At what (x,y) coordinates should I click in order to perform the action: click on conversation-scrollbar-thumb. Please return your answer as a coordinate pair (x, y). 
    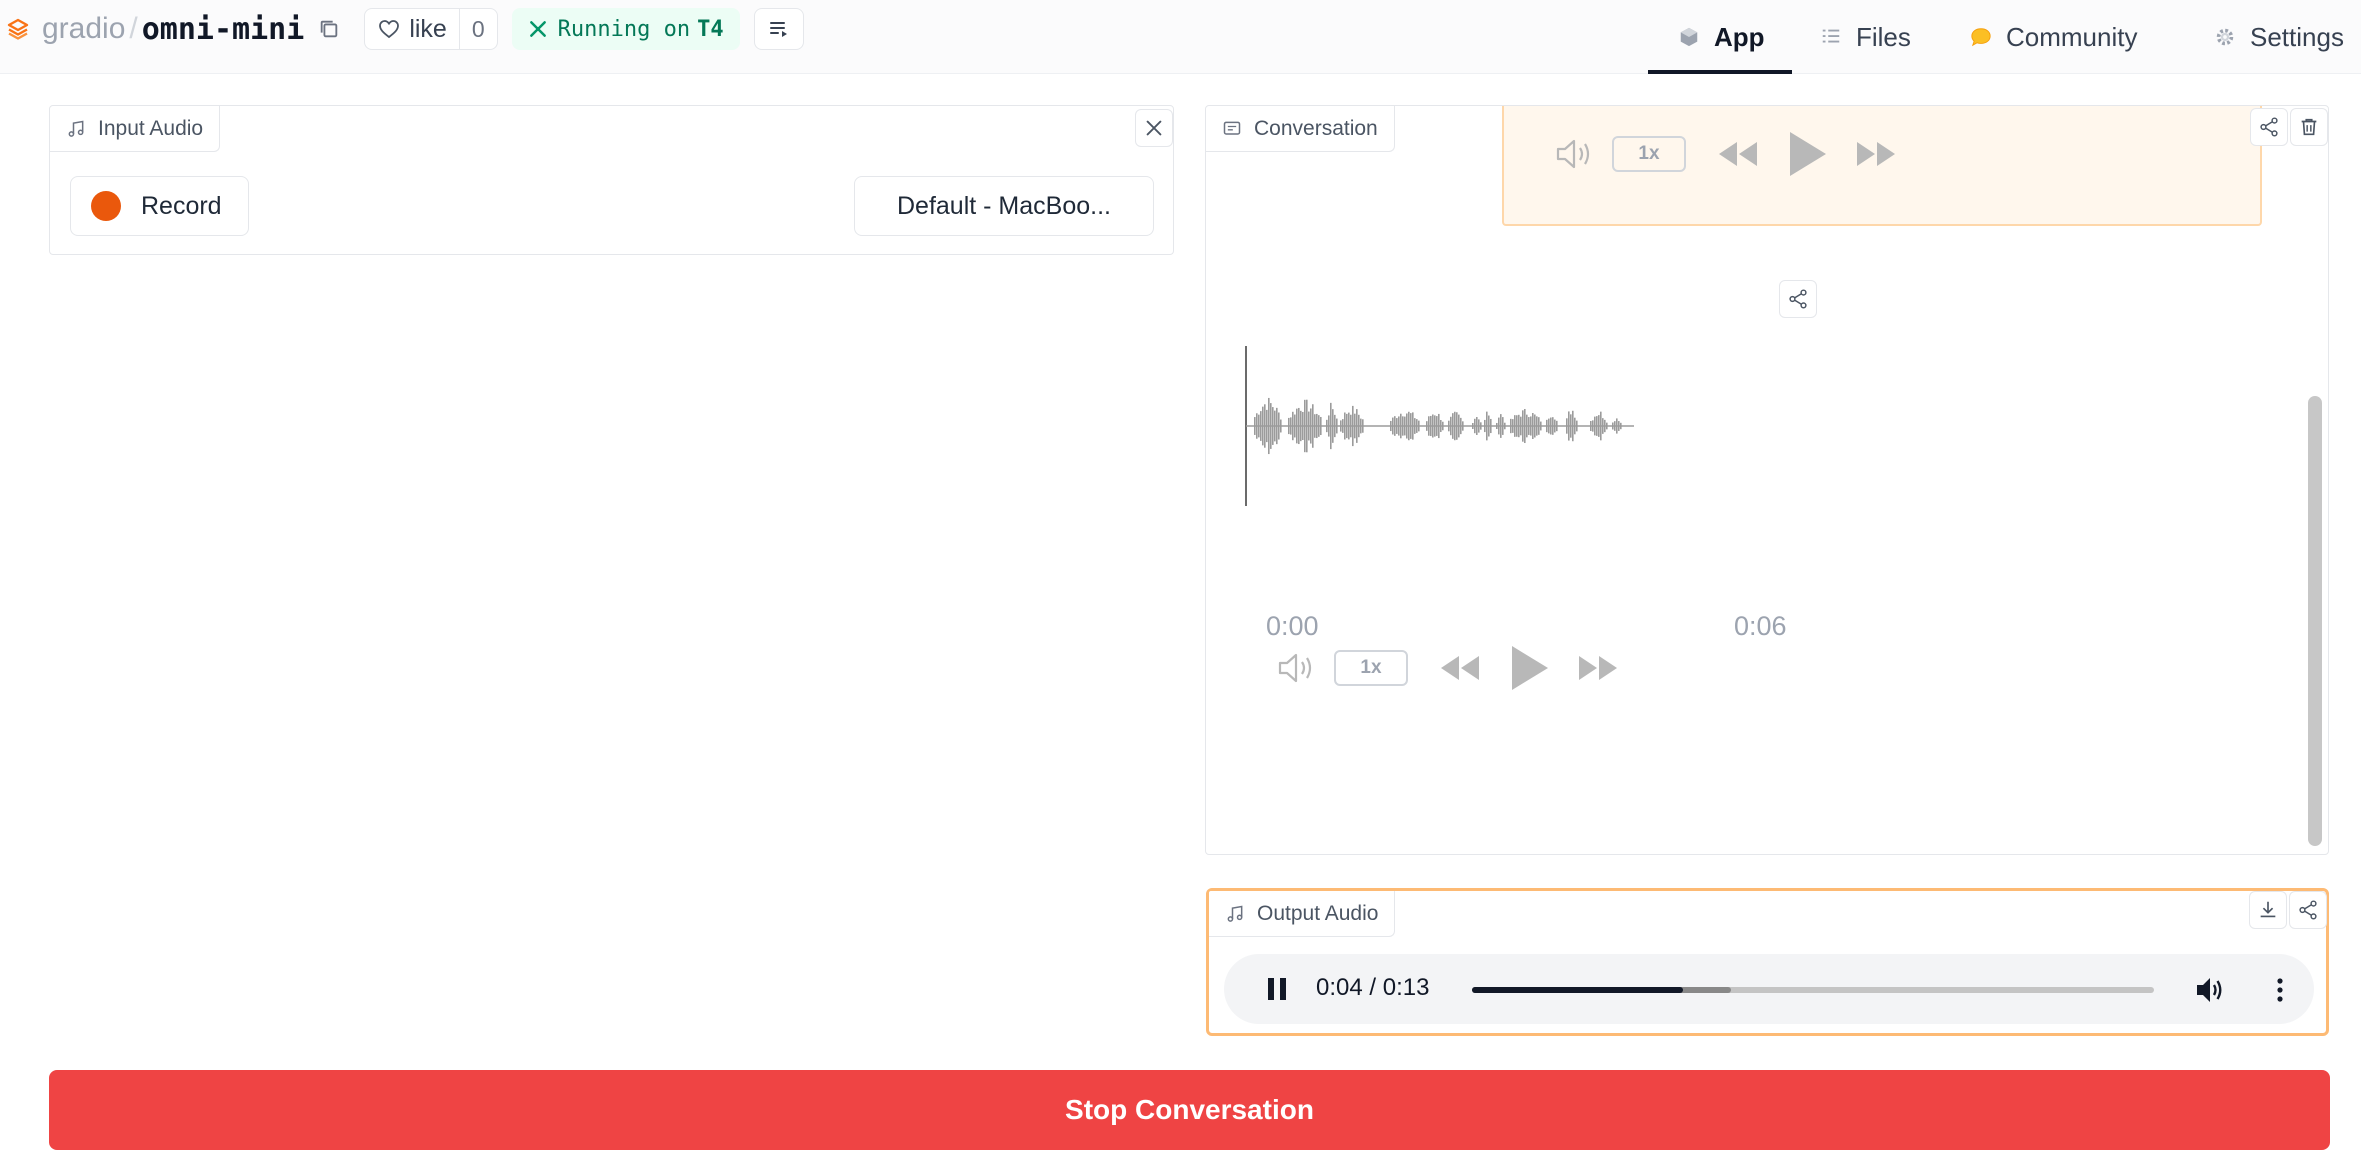
    Looking at the image, I should click on (2315, 621).